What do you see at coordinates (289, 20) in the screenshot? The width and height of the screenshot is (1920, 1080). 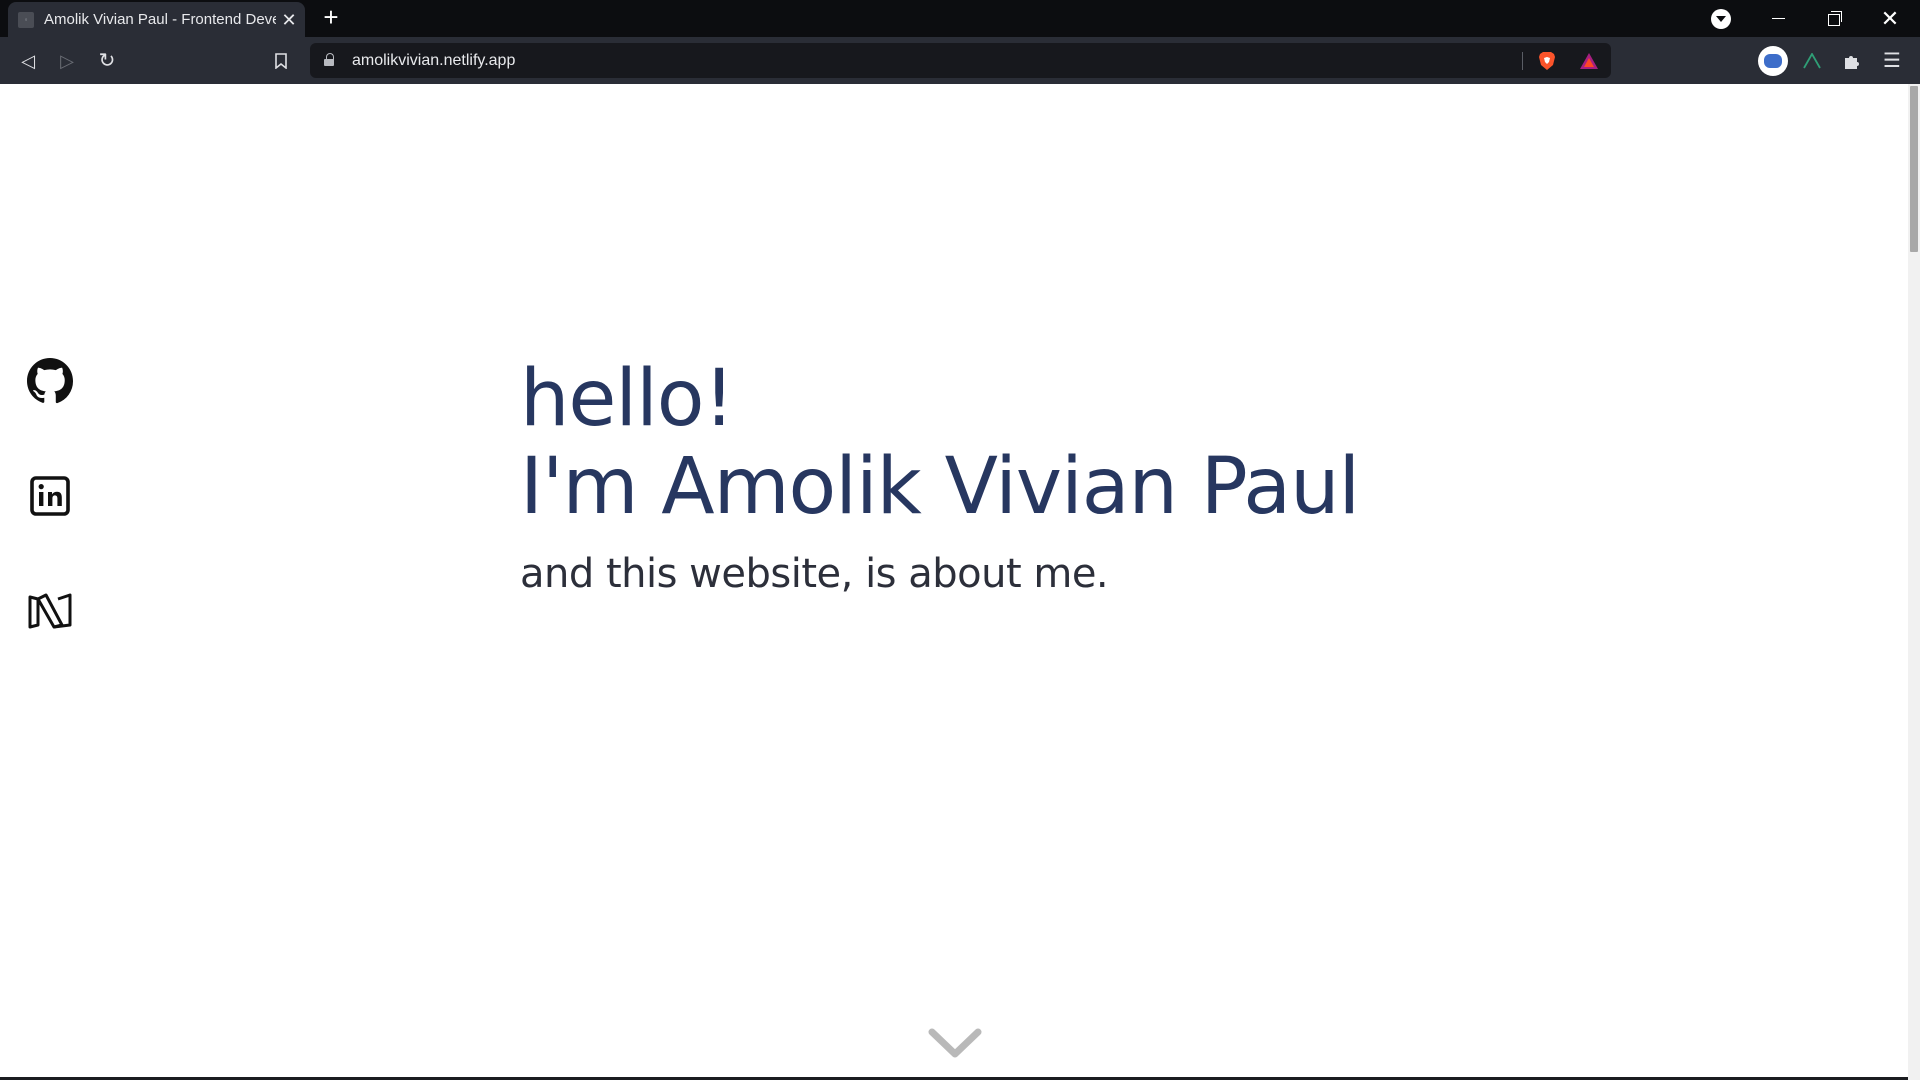 I see `tab-close-icon: ✕` at bounding box center [289, 20].